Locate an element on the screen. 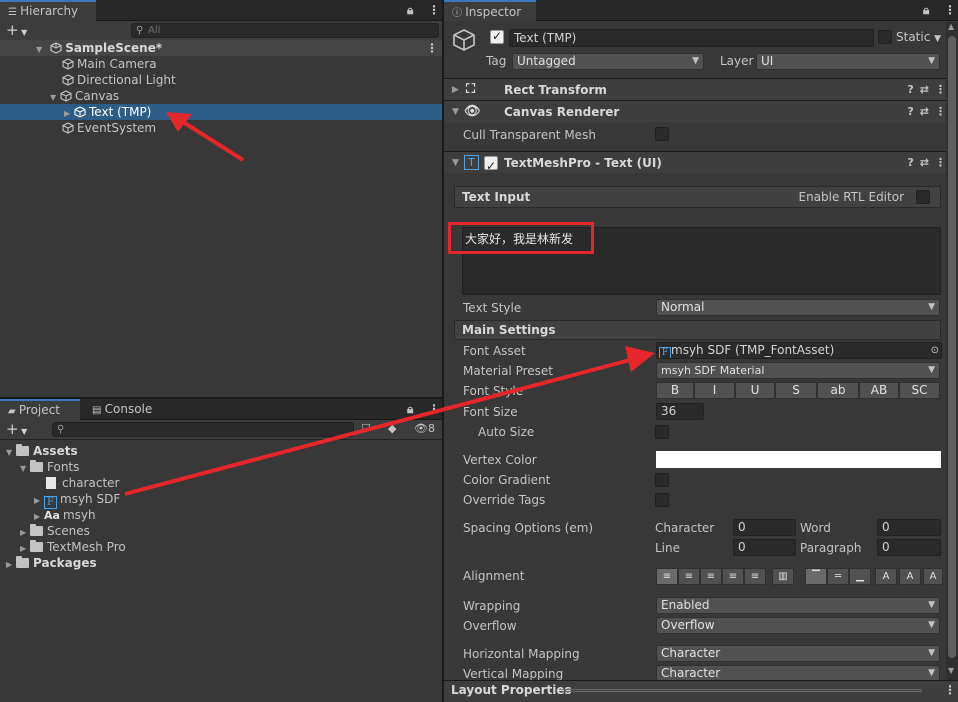 This screenshot has height=702, width=958. tree-item-text-tmp: ▶ Text (TMP) is located at coordinates (221, 112).